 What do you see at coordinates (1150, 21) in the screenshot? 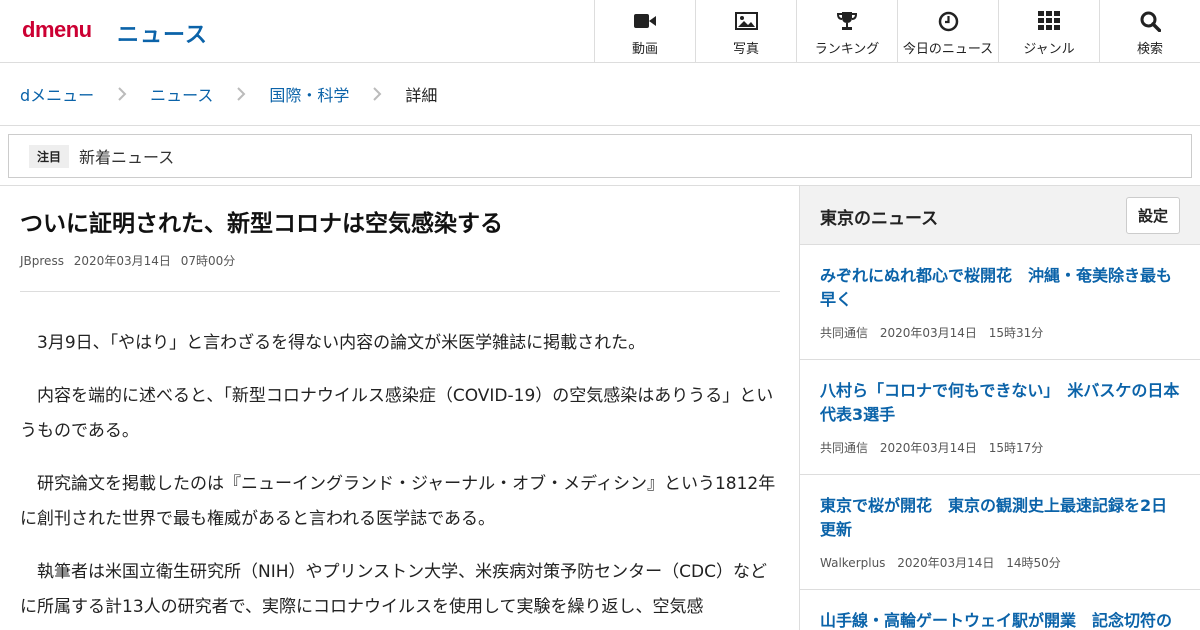
I see `search-icon` at bounding box center [1150, 21].